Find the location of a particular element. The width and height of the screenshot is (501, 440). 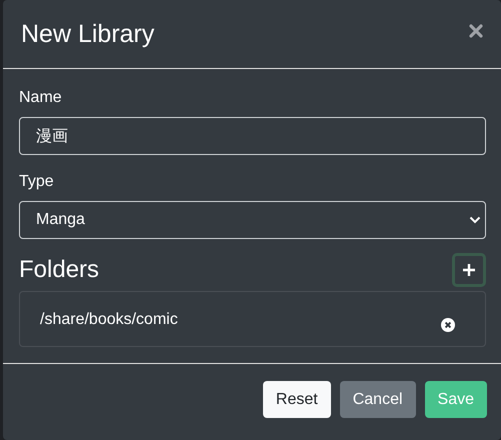

dialog-title: New Library is located at coordinates (87, 34).